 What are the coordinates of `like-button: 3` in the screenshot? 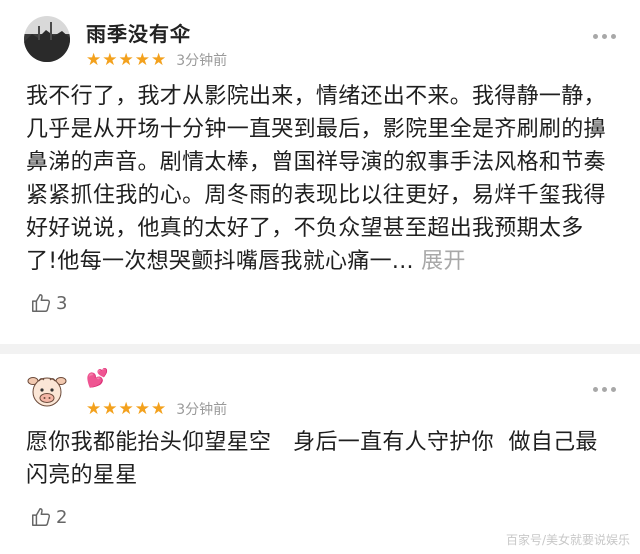 It's located at (48, 303).